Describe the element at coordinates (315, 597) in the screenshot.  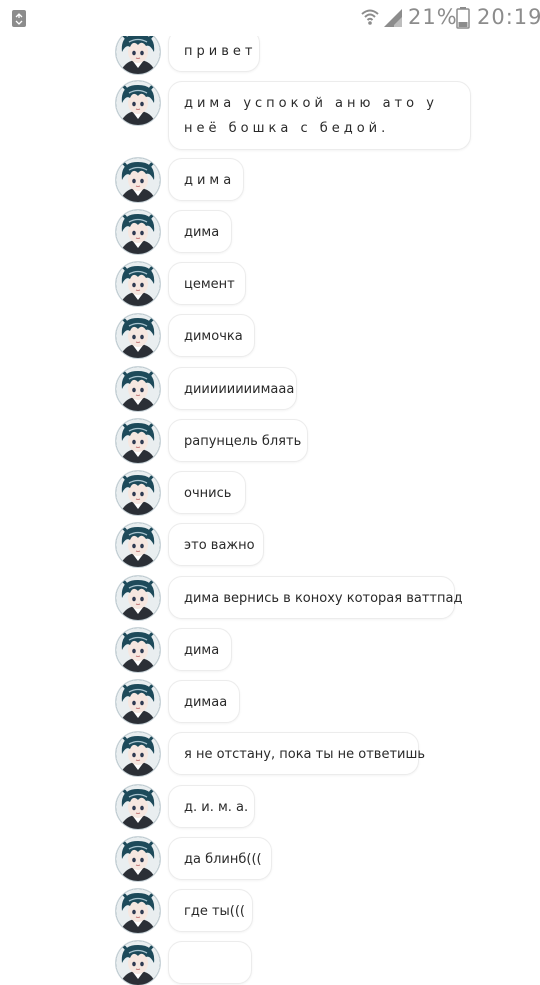
I see `message-bubble: дима вернись в коноху которая ваттпад` at that location.